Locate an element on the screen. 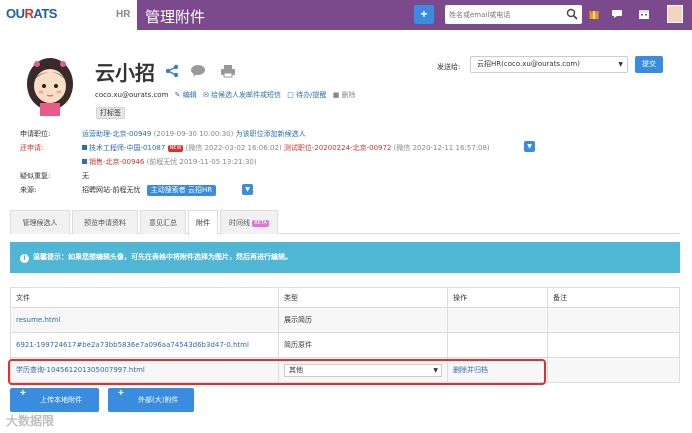  alert-text: 温馨提示：如果您想编辑头像，可先在表格中将附件选择为图片，然后再进行编辑。 is located at coordinates (162, 257).